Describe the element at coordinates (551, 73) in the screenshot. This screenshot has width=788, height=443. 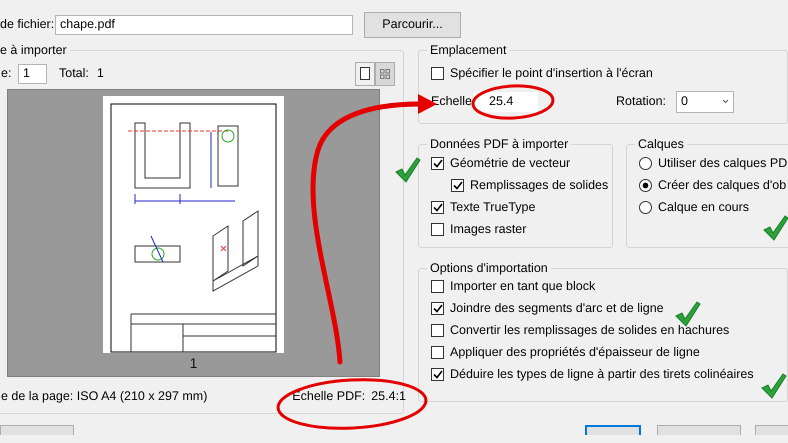
I see `checkbox-label: Spécifier le point d'insertion à l'écran` at that location.